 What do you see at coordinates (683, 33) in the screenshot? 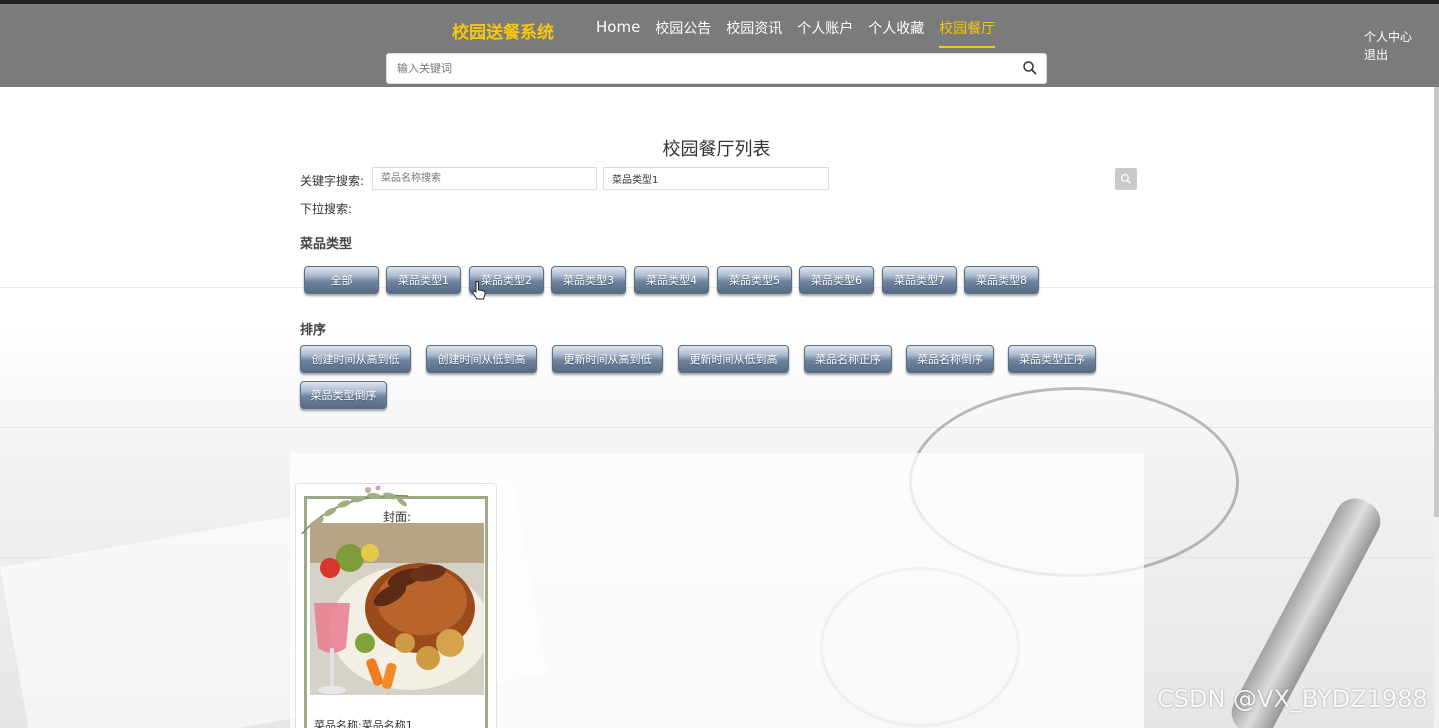
I see `nav-announcements: 校园公告` at bounding box center [683, 33].